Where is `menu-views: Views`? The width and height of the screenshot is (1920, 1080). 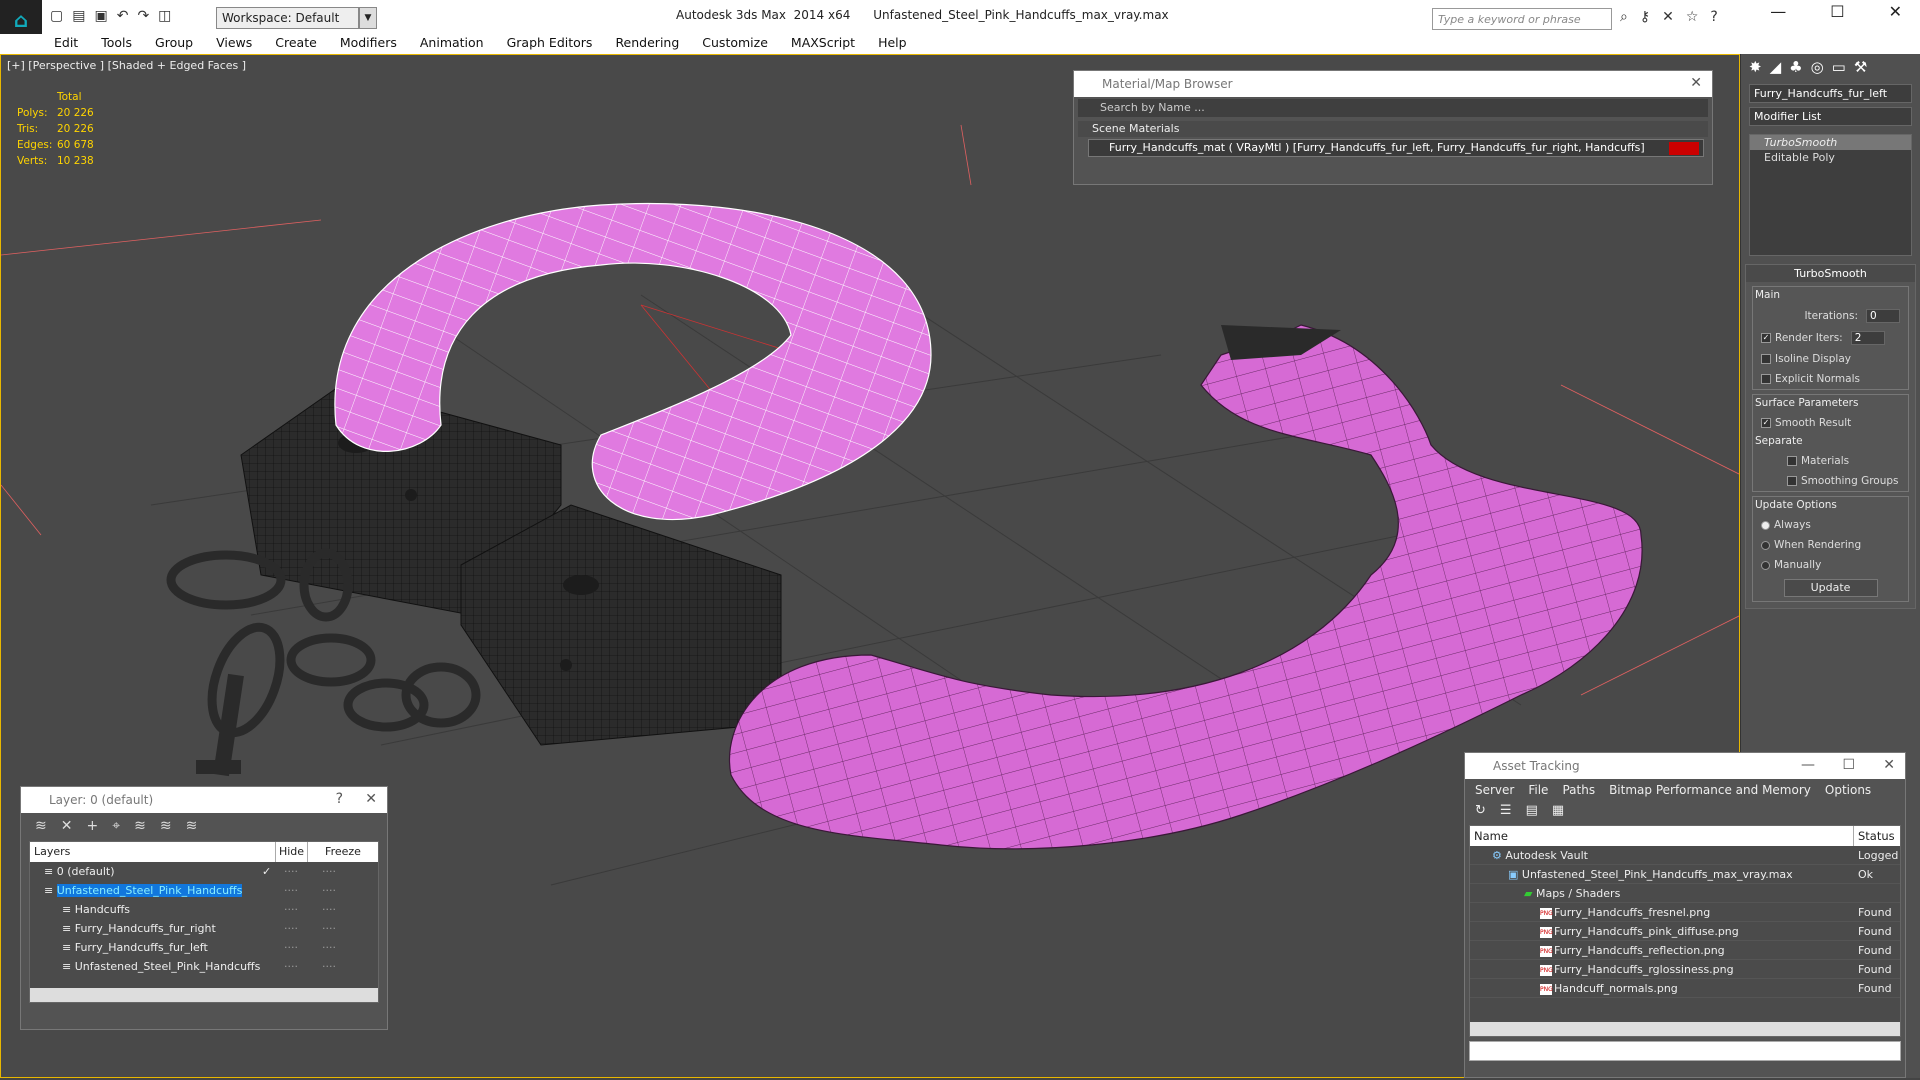
menu-views: Views is located at coordinates (234, 44).